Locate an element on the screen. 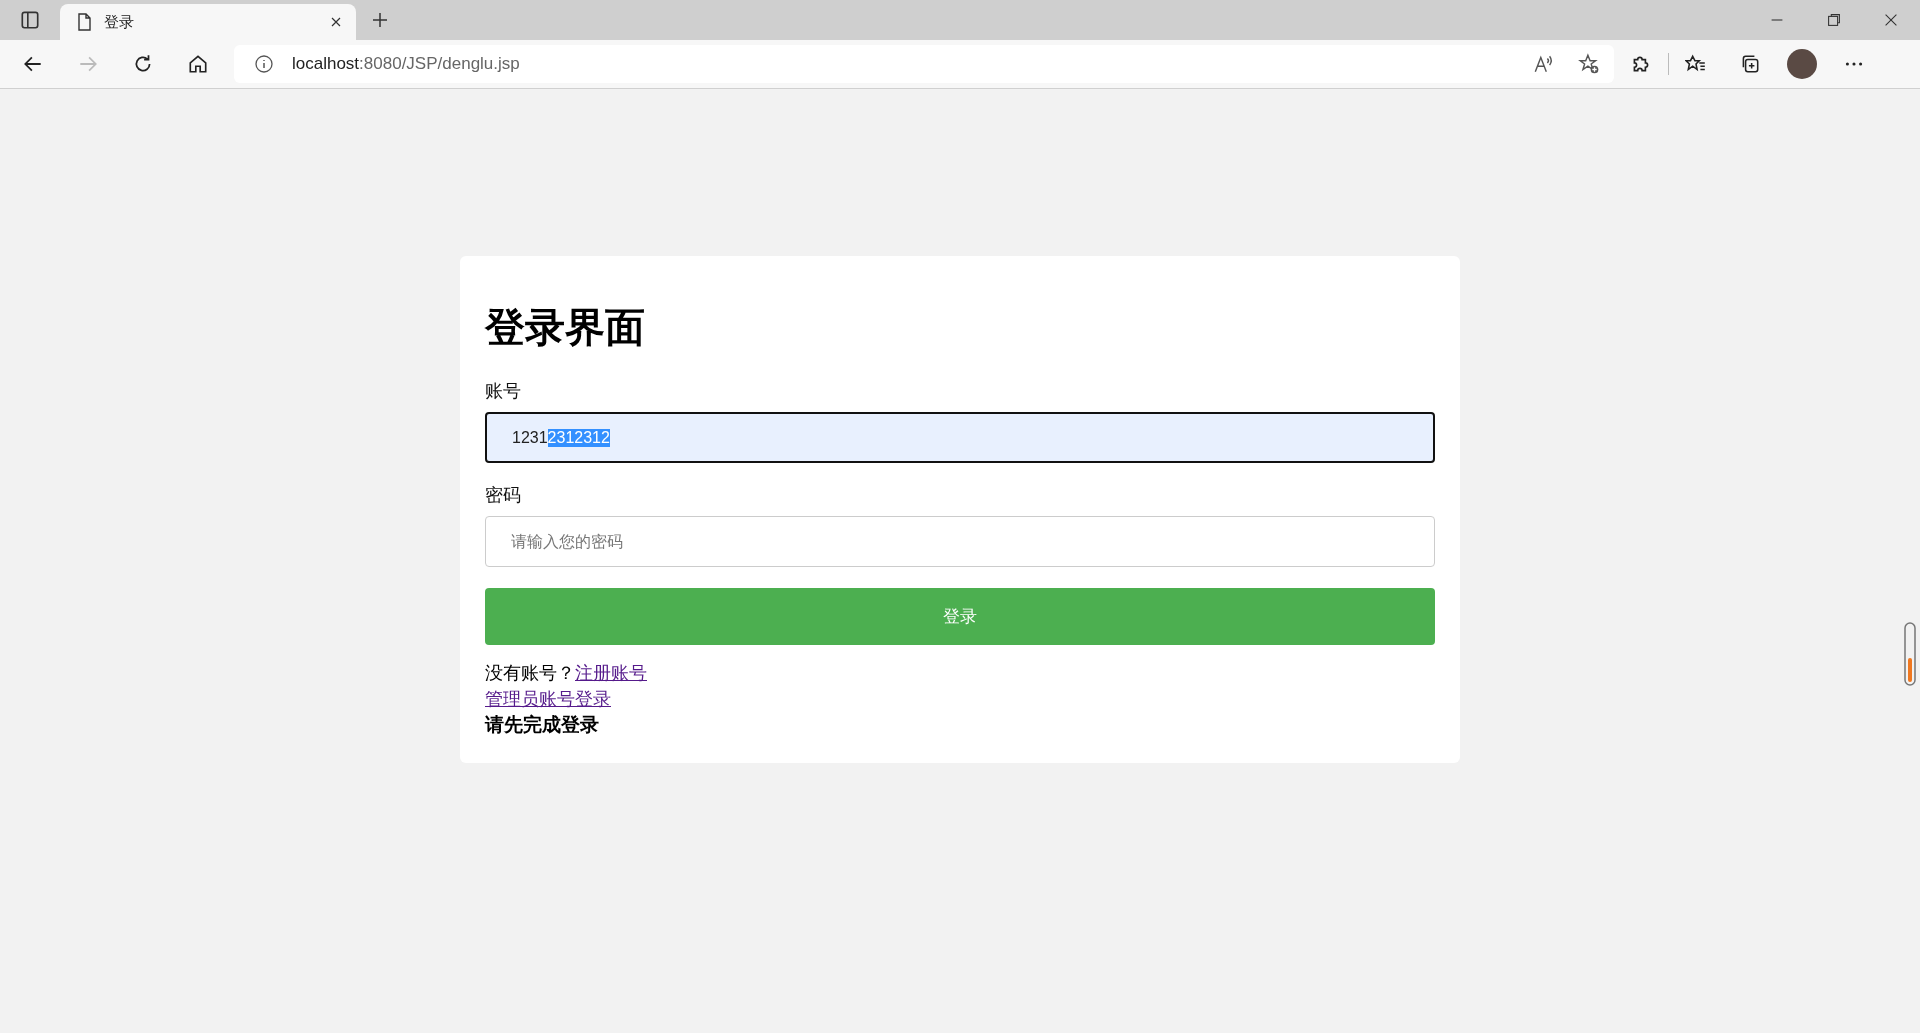 This screenshot has width=1920, height=1033. account-input-field: 12312312312 is located at coordinates (960, 437).